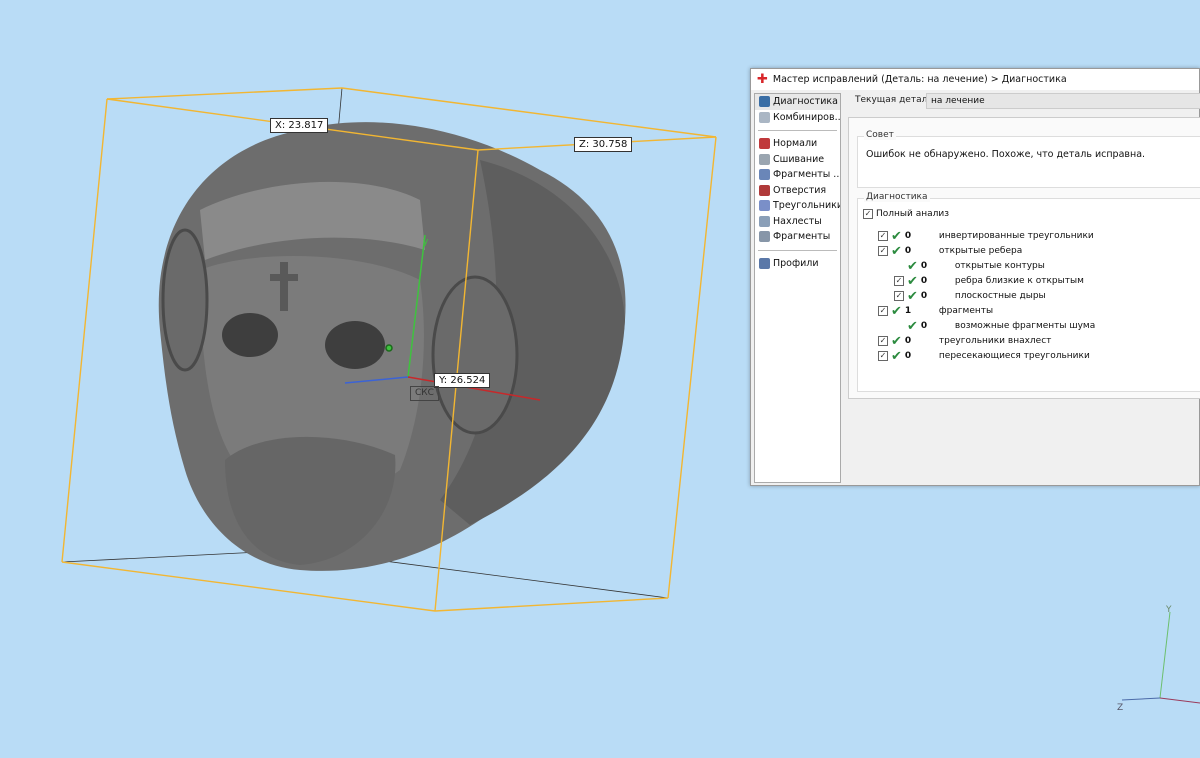 The image size is (1200, 758). What do you see at coordinates (936, 311) in the screenshot?
I see `check-row: ✓ ✔ 1 фрагменты` at bounding box center [936, 311].